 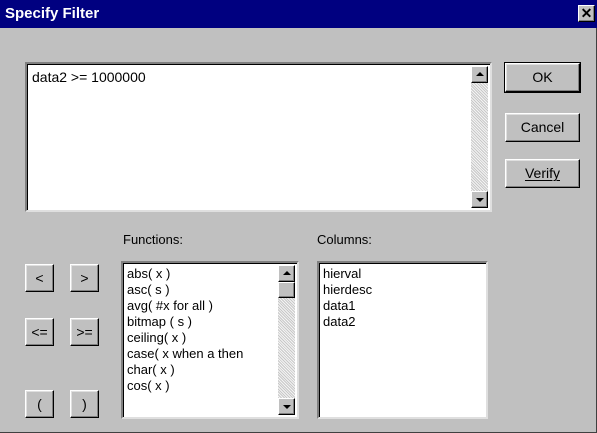 What do you see at coordinates (153, 239) in the screenshot?
I see `functions-label: Functions:` at bounding box center [153, 239].